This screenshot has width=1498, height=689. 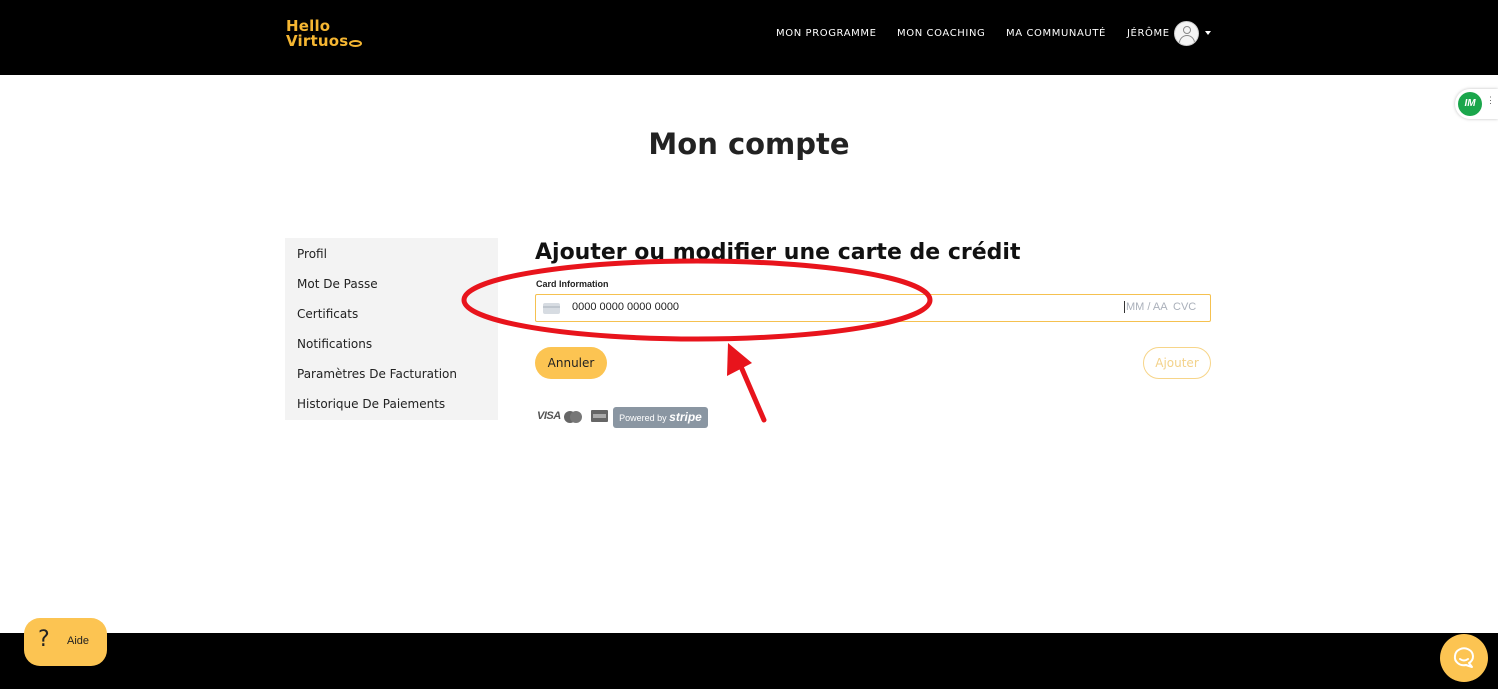 What do you see at coordinates (573, 417) in the screenshot?
I see `mastercard-icon` at bounding box center [573, 417].